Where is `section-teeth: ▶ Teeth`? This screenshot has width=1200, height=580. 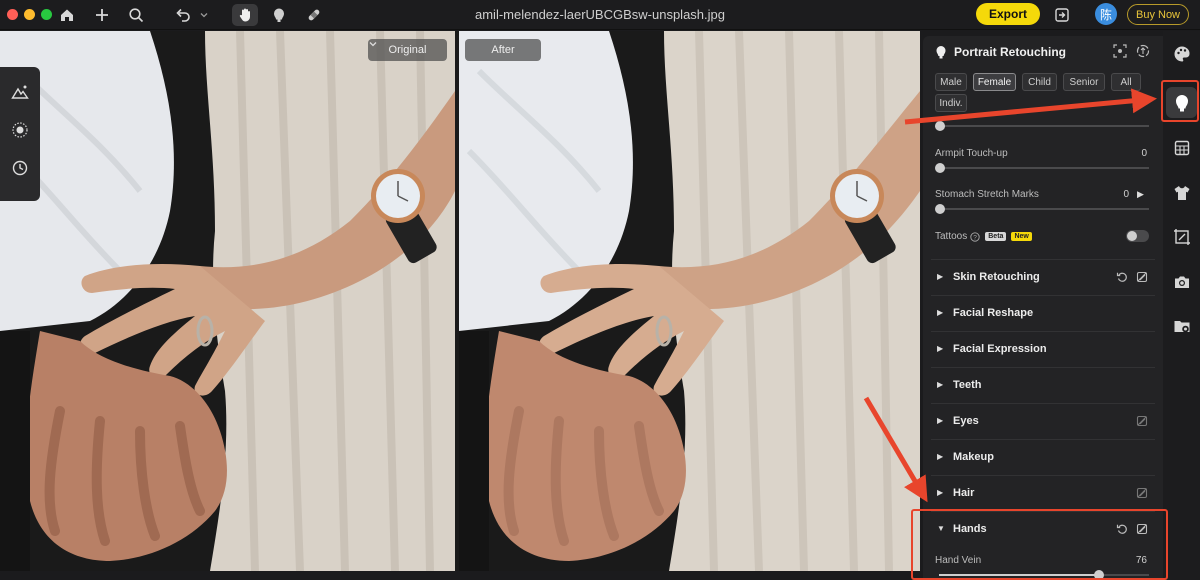 section-teeth: ▶ Teeth is located at coordinates (1043, 384).